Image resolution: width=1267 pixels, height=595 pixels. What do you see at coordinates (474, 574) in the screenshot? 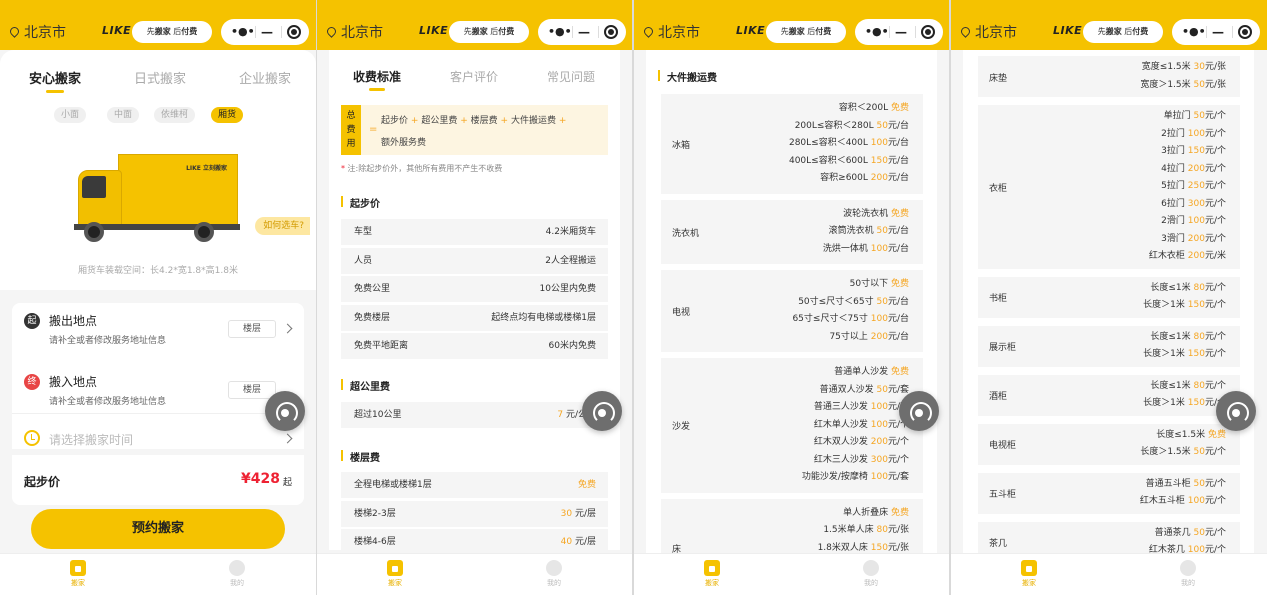
I see `bottom-tabbar: 搬家 我的` at bounding box center [474, 574].